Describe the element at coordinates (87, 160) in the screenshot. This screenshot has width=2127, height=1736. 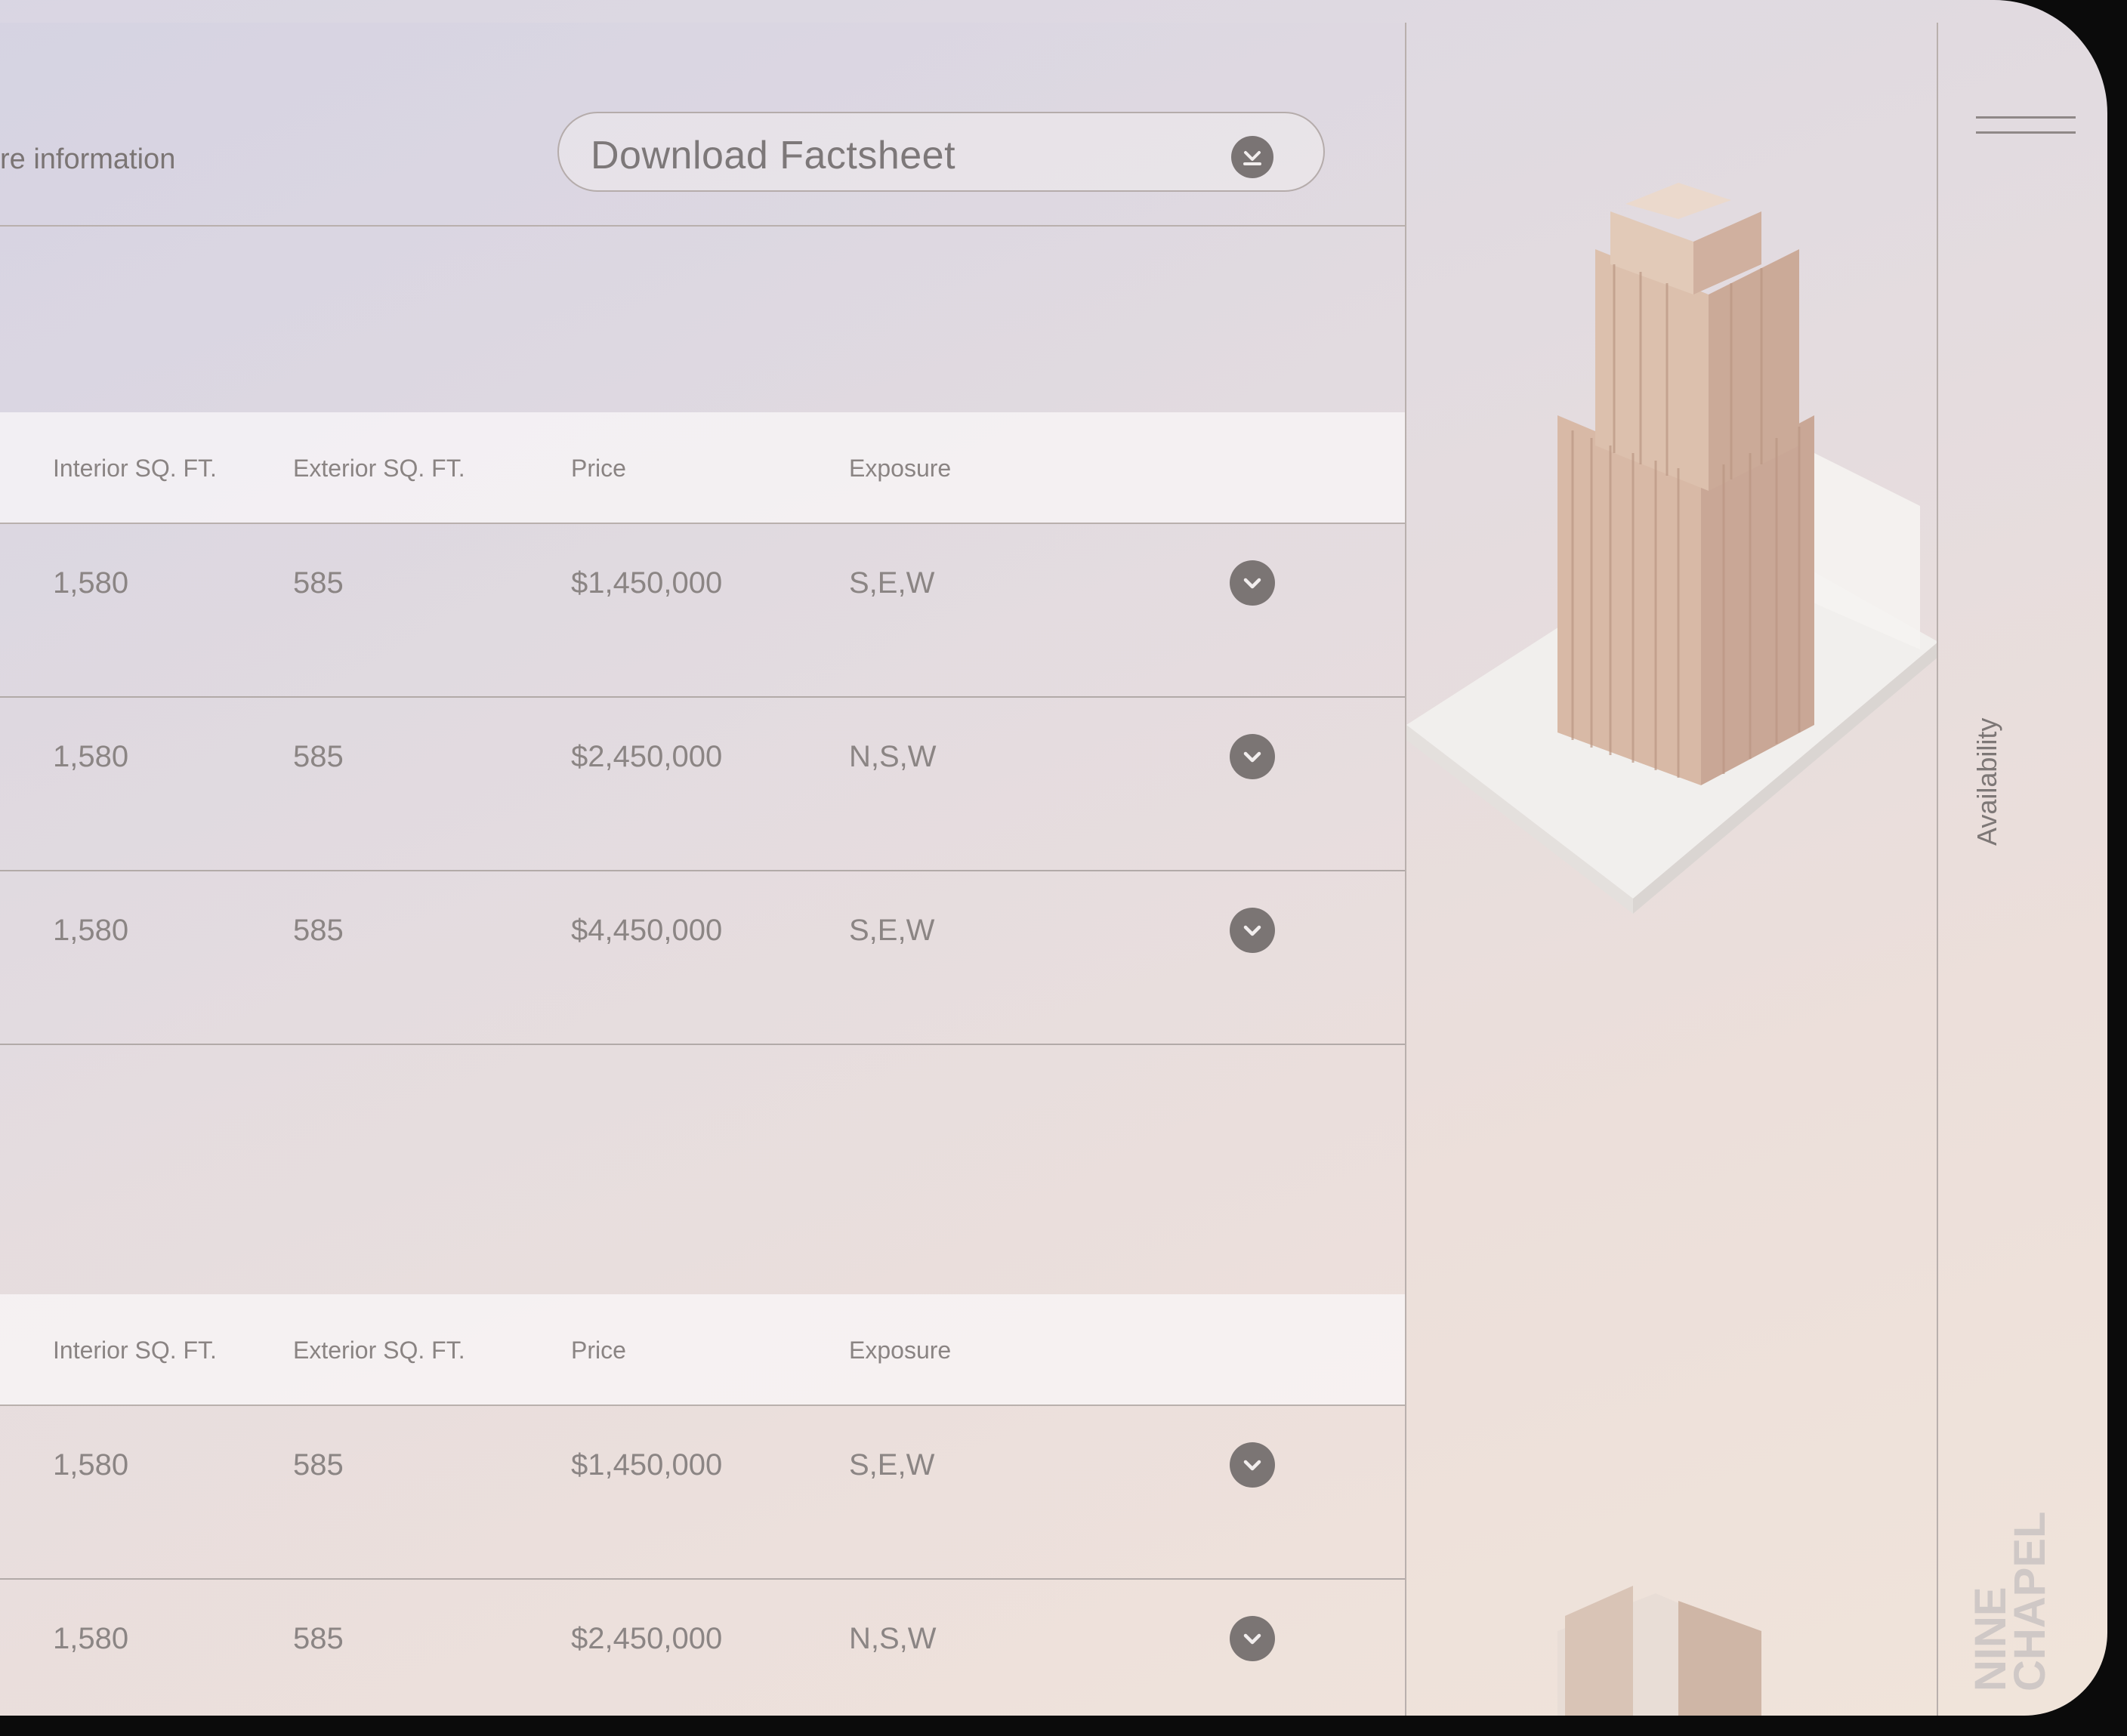
I see `more-info-link: re information` at that location.